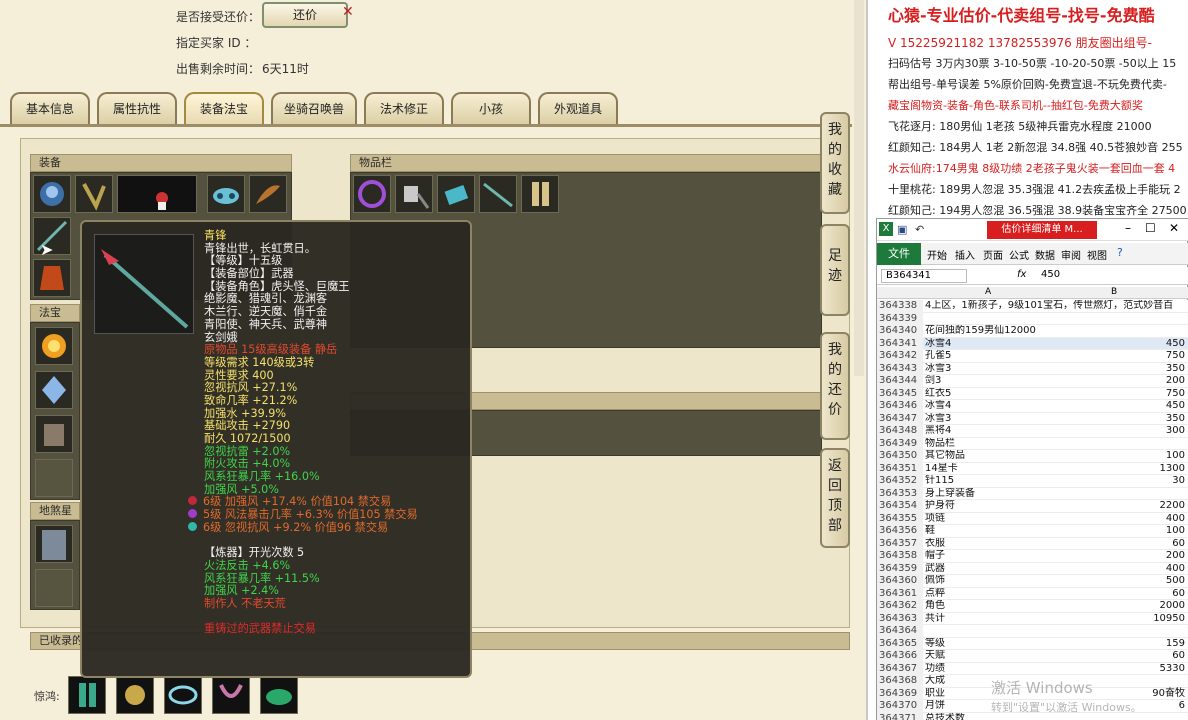 Image resolution: width=1188 pixels, height=720 pixels. What do you see at coordinates (835, 386) in the screenshot?
I see `my-offers-button: 我的还价` at bounding box center [835, 386].